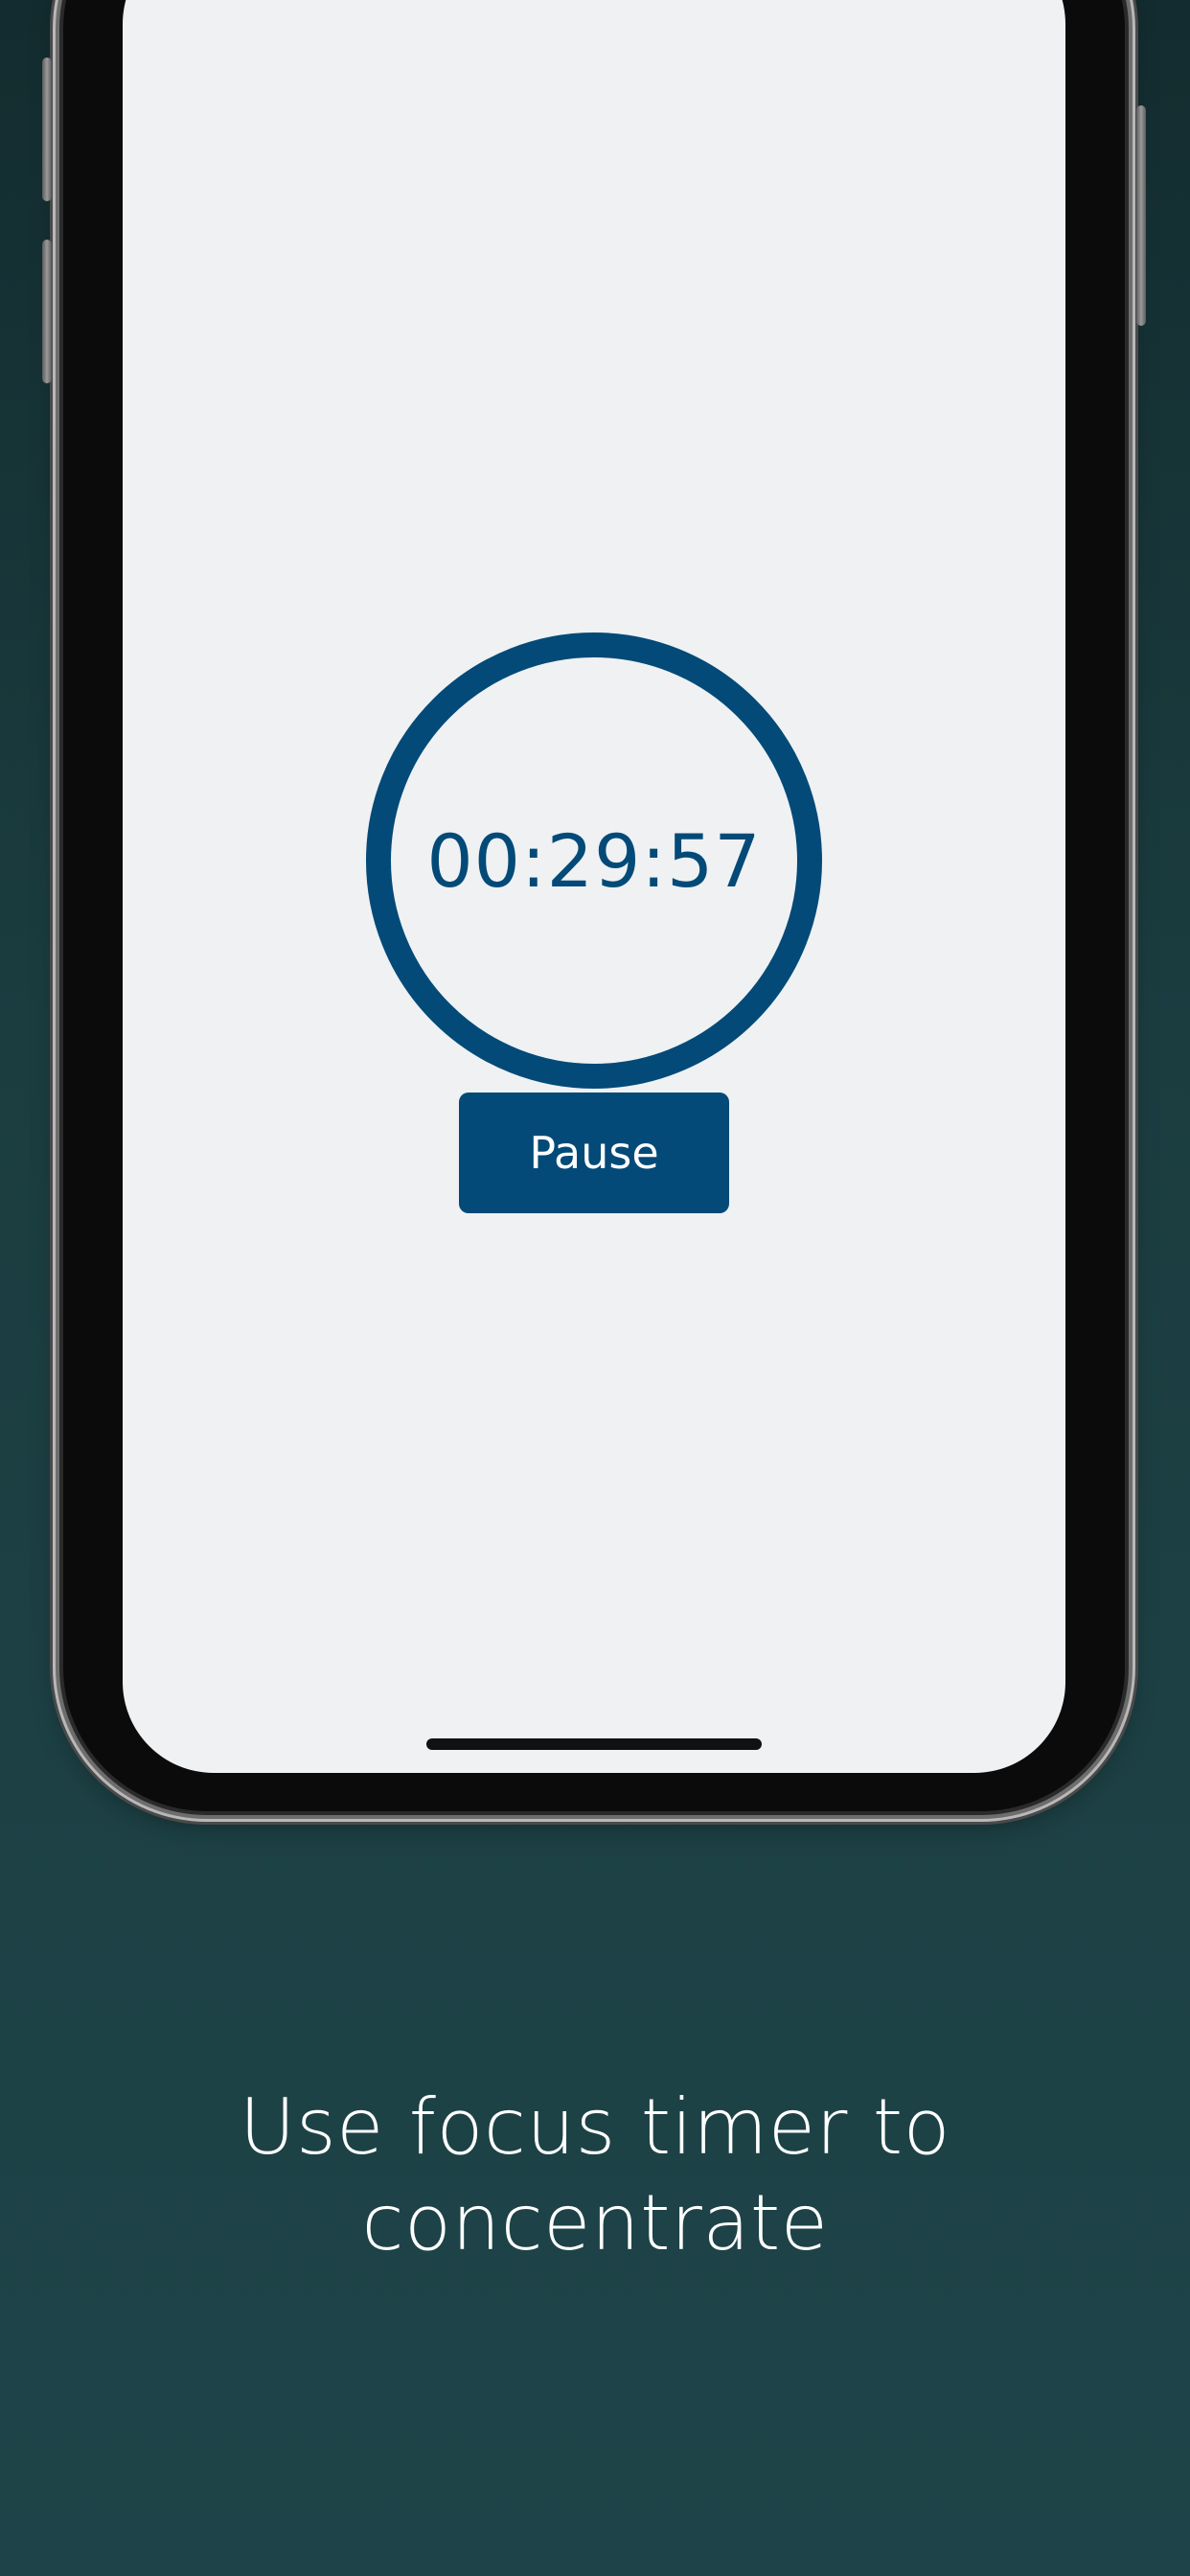  Describe the element at coordinates (1141, 216) in the screenshot. I see `power-button` at that location.